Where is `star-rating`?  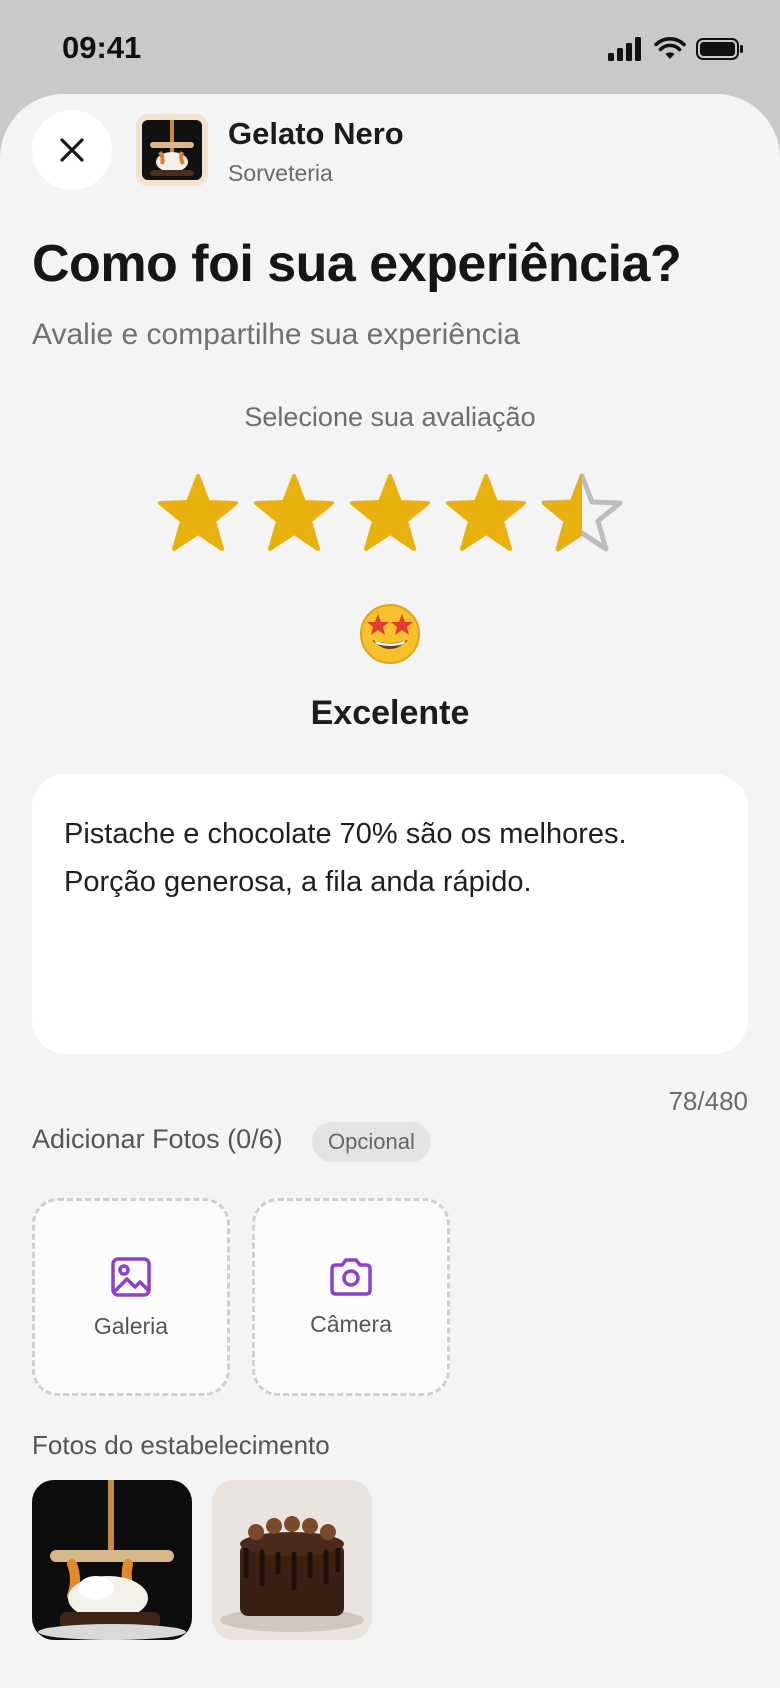
star-rating is located at coordinates (390, 514).